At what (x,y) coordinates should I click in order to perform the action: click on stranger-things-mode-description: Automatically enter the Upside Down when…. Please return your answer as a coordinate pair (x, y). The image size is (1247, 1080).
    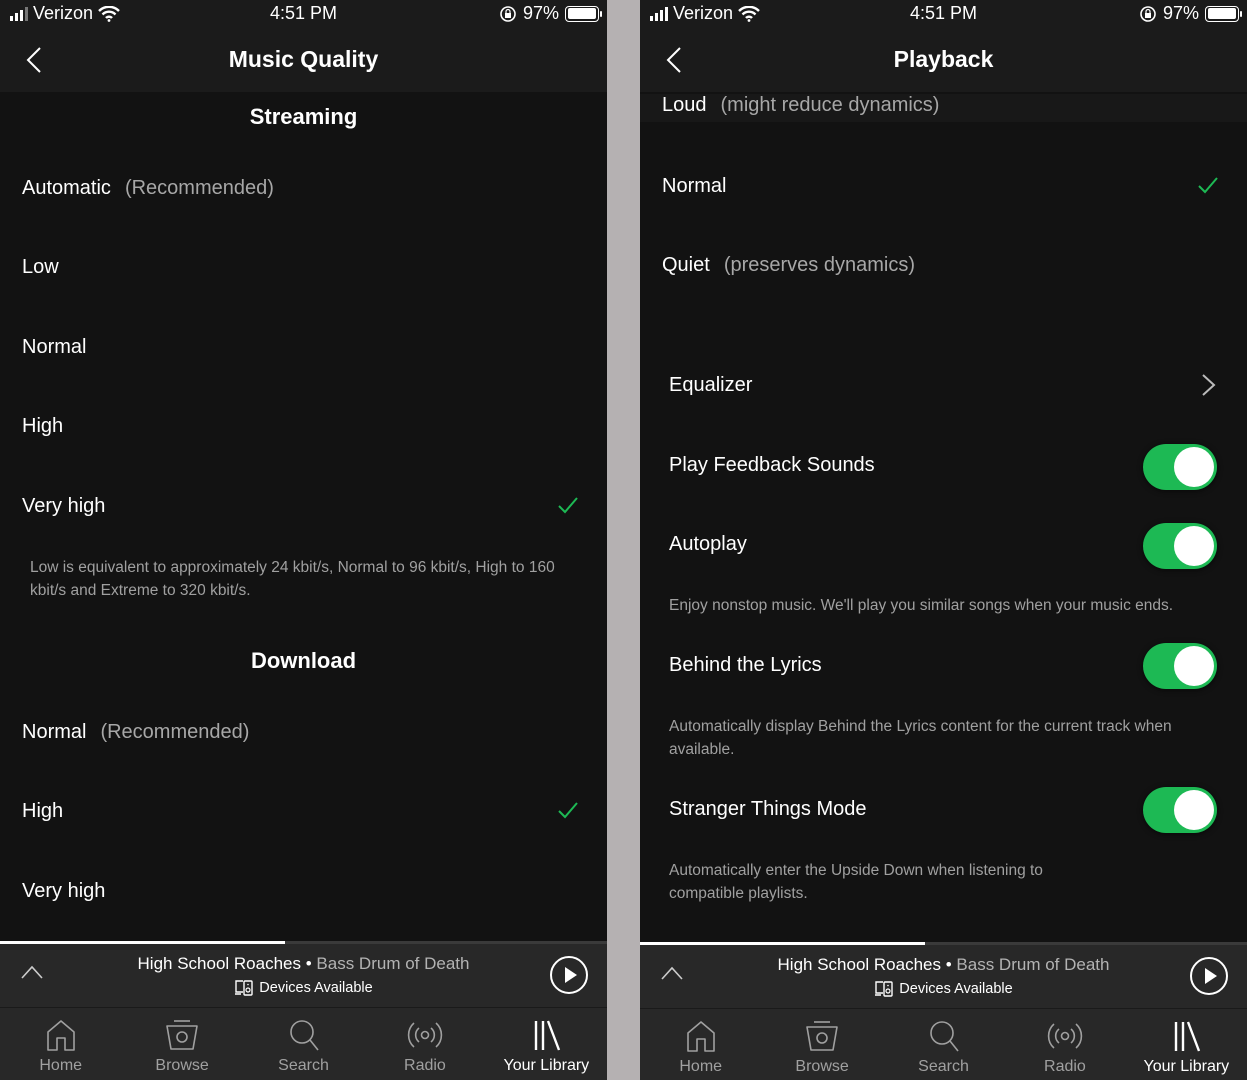
    Looking at the image, I should click on (856, 882).